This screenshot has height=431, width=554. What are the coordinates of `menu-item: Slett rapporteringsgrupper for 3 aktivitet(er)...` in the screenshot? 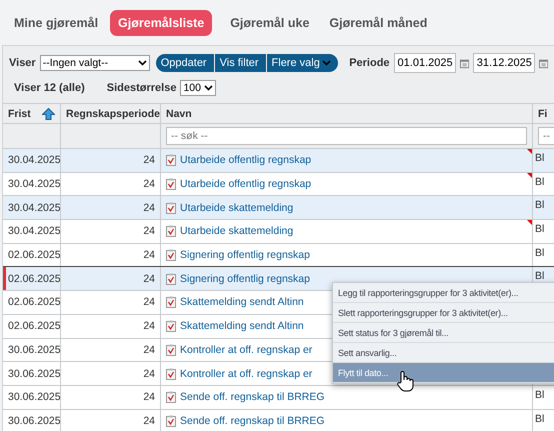 It's located at (443, 313).